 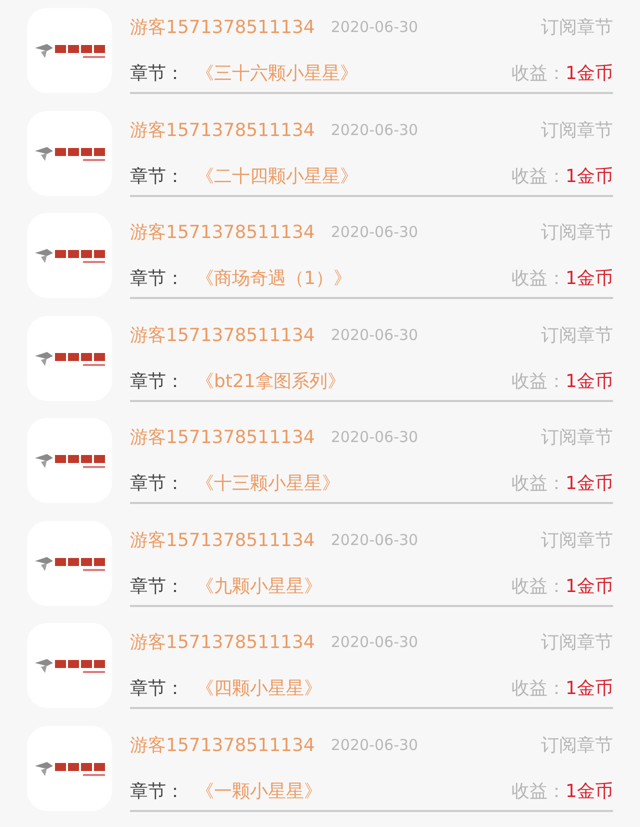 I want to click on chapter-title: 《二十四颗小星星》, so click(x=277, y=176).